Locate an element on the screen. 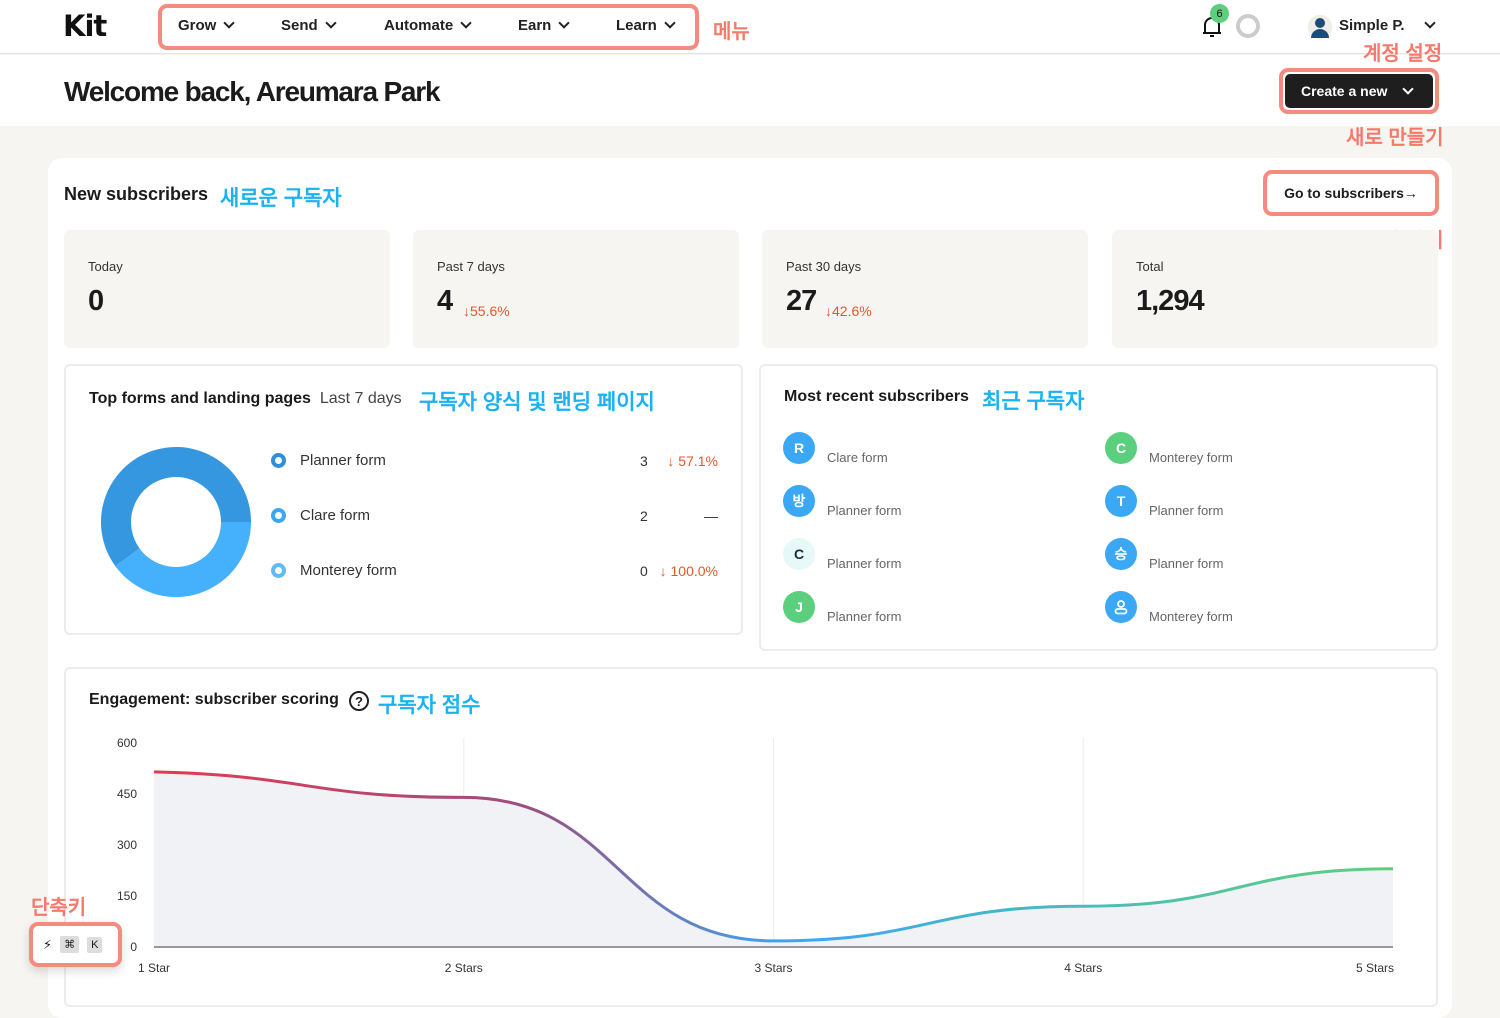 Image resolution: width=1500 pixels, height=1018 pixels. nav-earn: Earn is located at coordinates (544, 25).